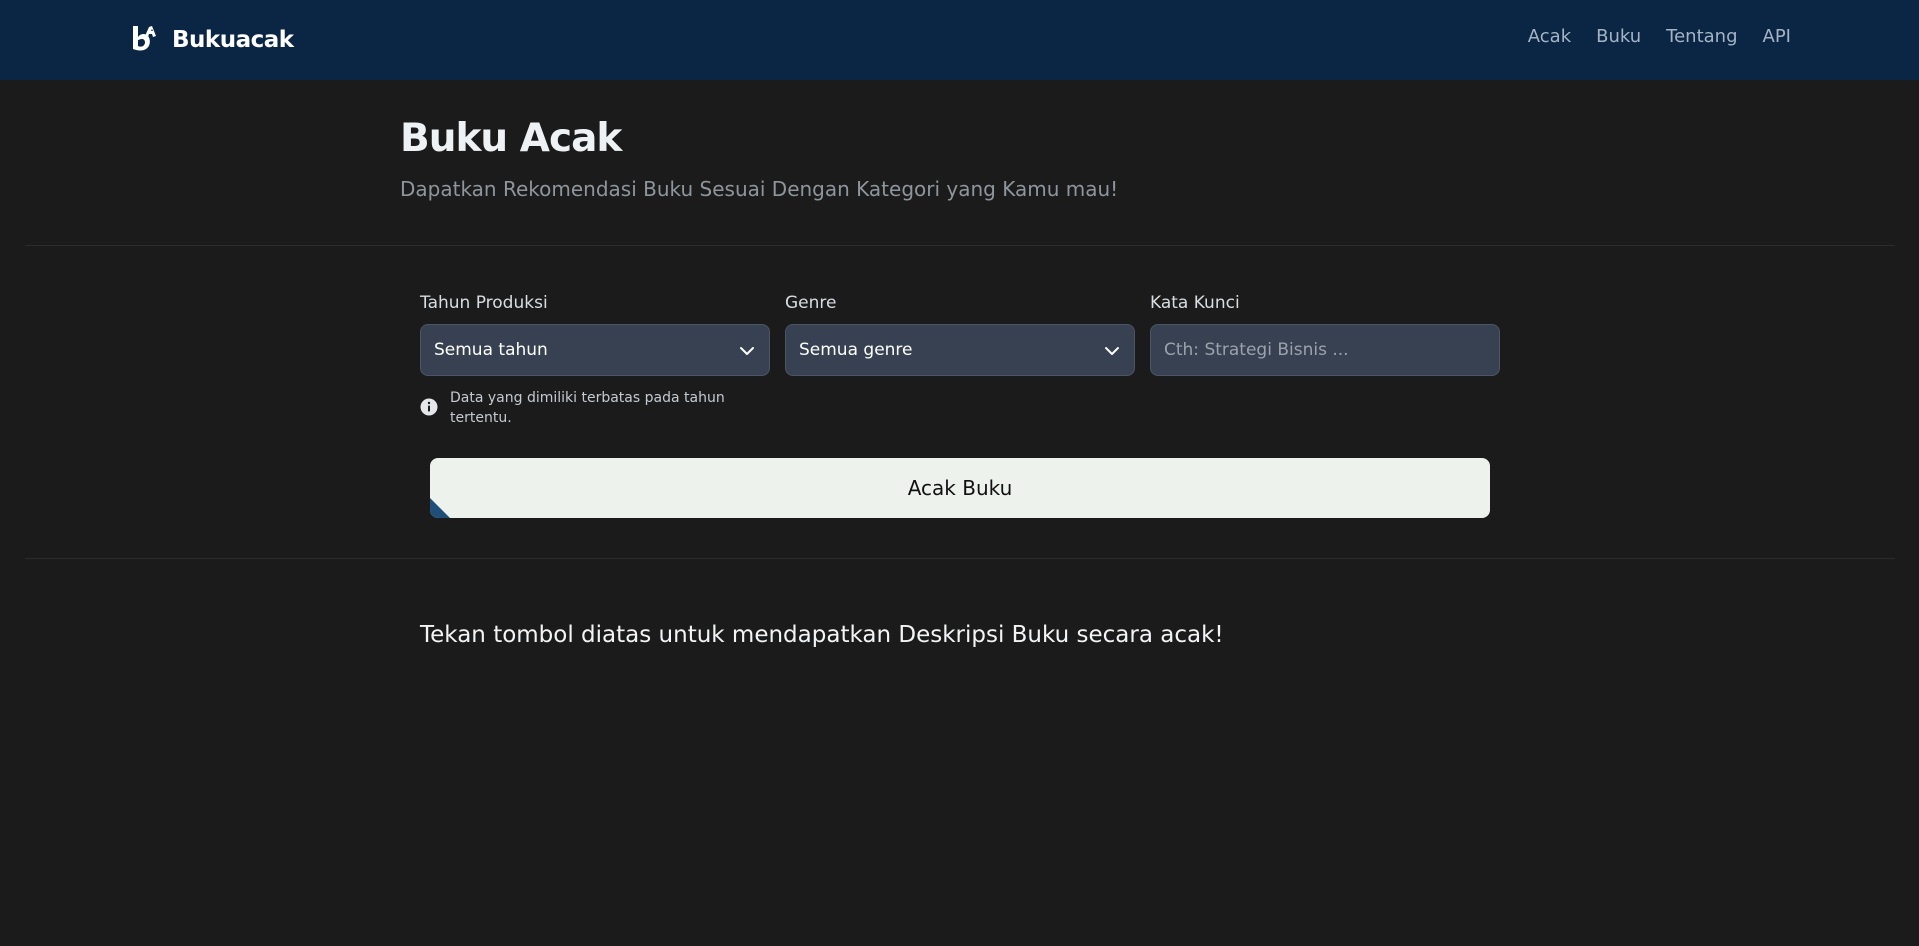 The height and width of the screenshot is (946, 1919). Describe the element at coordinates (959, 40) in the screenshot. I see `navbar: Bukuacak Acak Buku Tentang API` at that location.